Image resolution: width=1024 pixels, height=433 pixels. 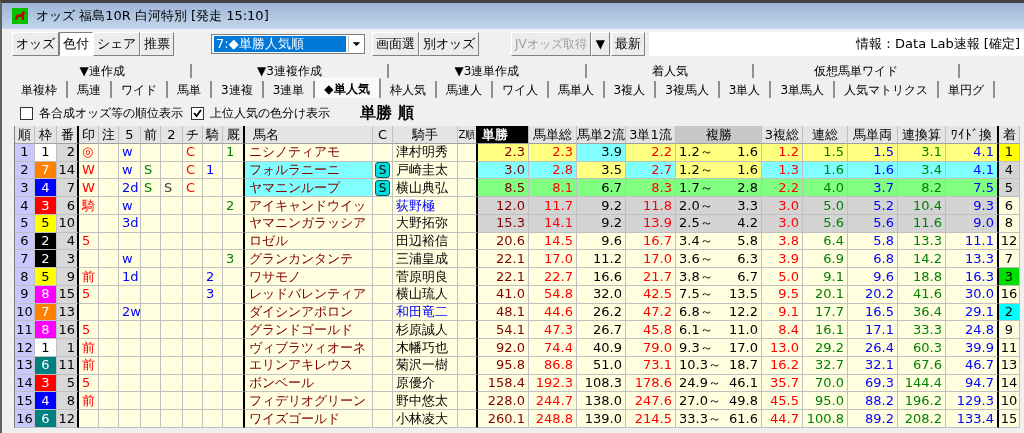 I want to click on column-header: 3単1流, so click(x=651, y=135).